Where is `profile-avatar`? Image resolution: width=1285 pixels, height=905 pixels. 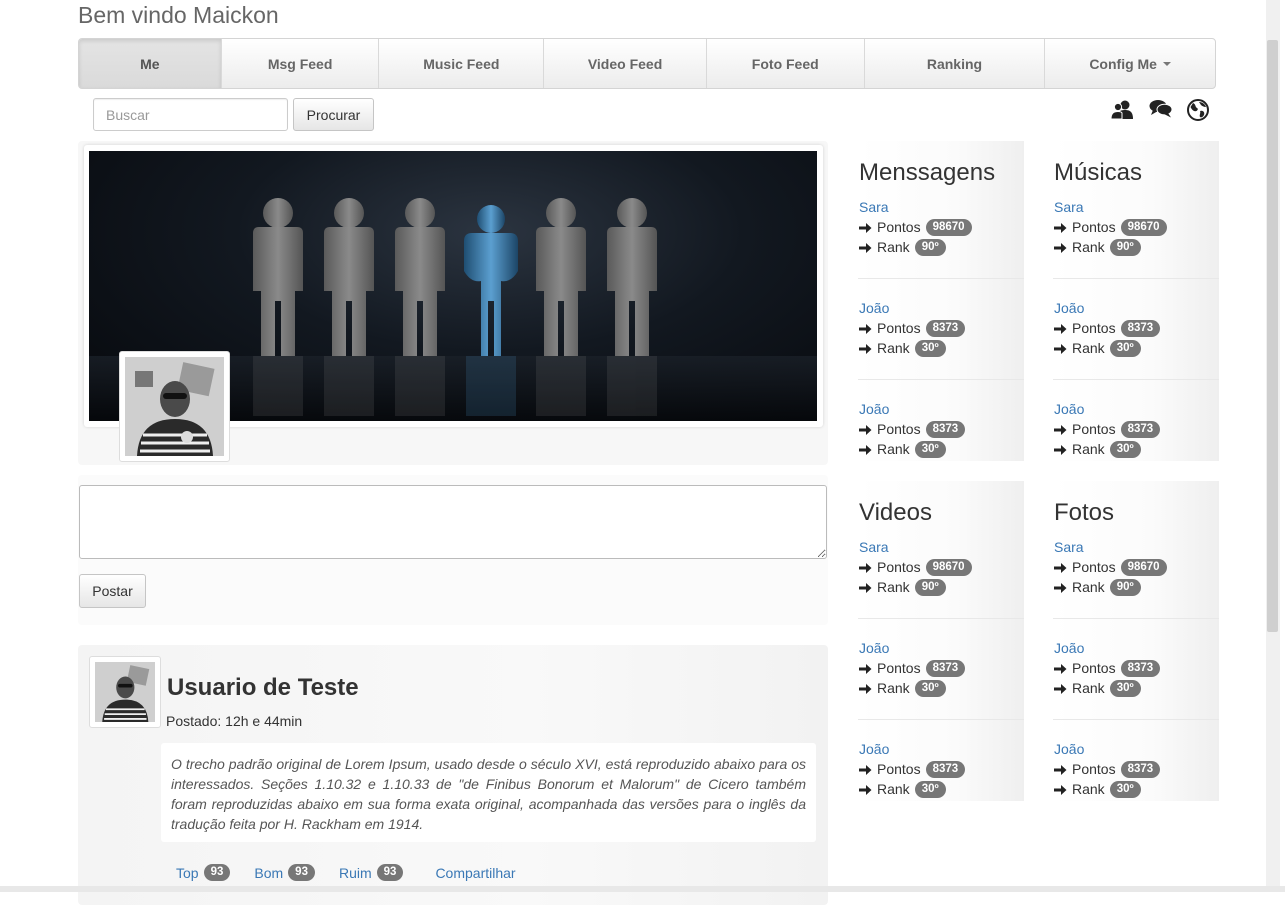 profile-avatar is located at coordinates (174, 406).